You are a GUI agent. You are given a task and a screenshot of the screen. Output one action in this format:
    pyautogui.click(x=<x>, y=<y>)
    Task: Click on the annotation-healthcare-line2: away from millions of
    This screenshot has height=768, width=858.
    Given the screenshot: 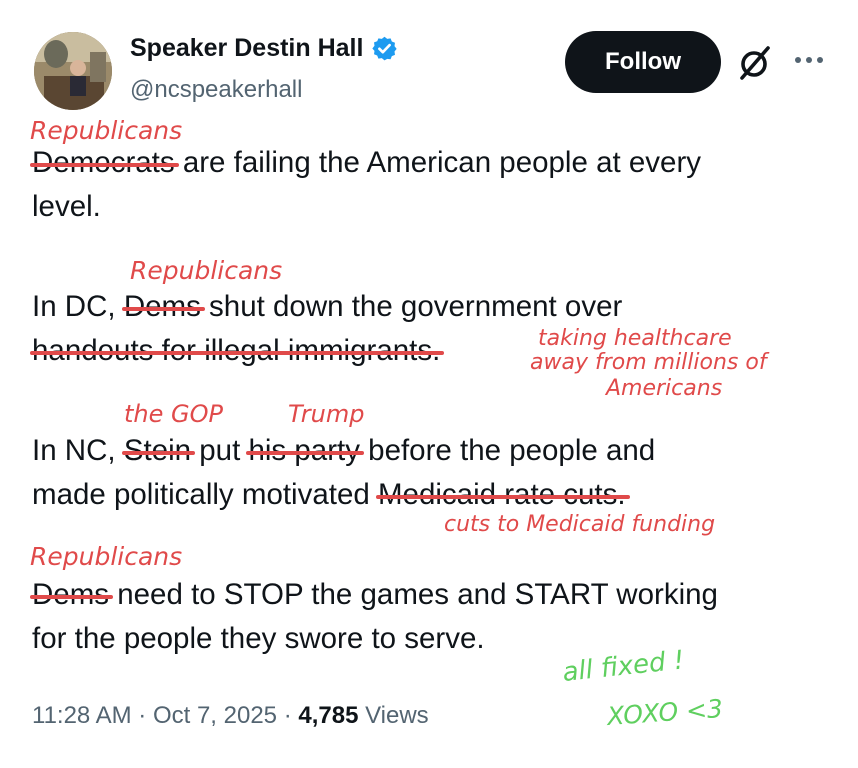 What is the action you would take?
    pyautogui.click(x=648, y=362)
    